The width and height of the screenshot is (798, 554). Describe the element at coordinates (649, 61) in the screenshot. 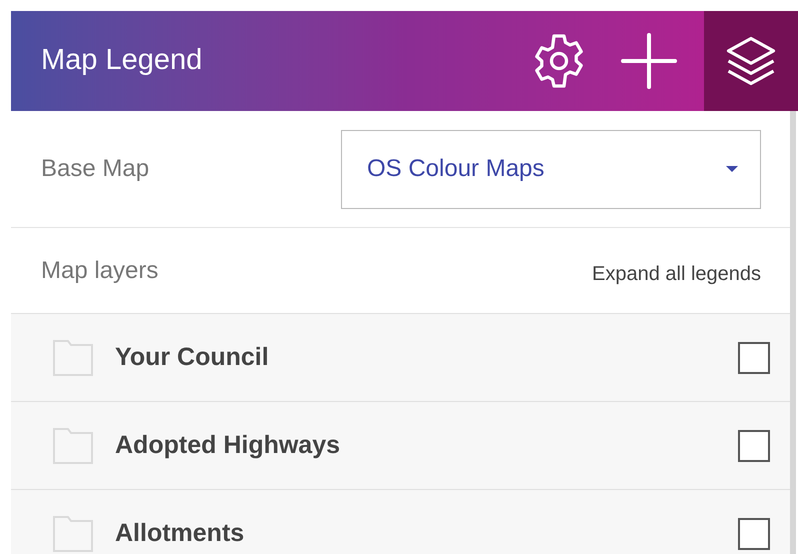

I see `plus-icon` at that location.